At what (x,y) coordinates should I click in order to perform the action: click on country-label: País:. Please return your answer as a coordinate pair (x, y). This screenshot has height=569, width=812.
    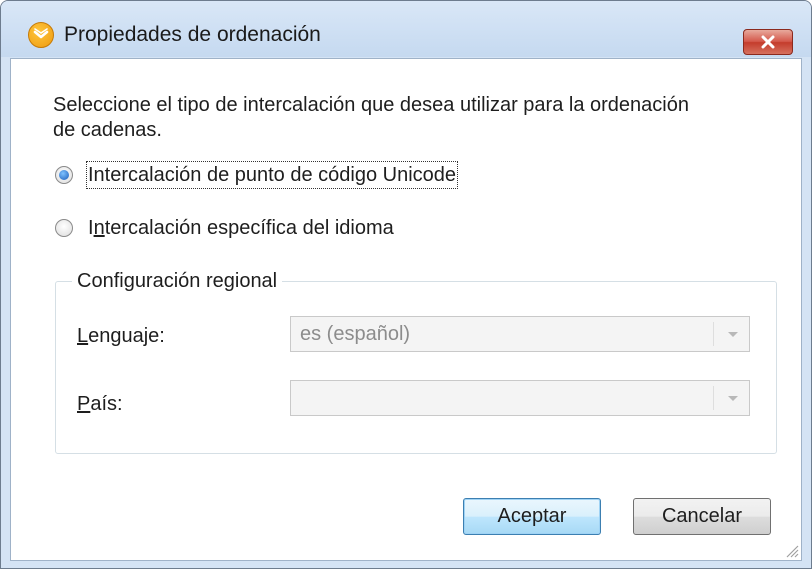
    Looking at the image, I should click on (100, 404).